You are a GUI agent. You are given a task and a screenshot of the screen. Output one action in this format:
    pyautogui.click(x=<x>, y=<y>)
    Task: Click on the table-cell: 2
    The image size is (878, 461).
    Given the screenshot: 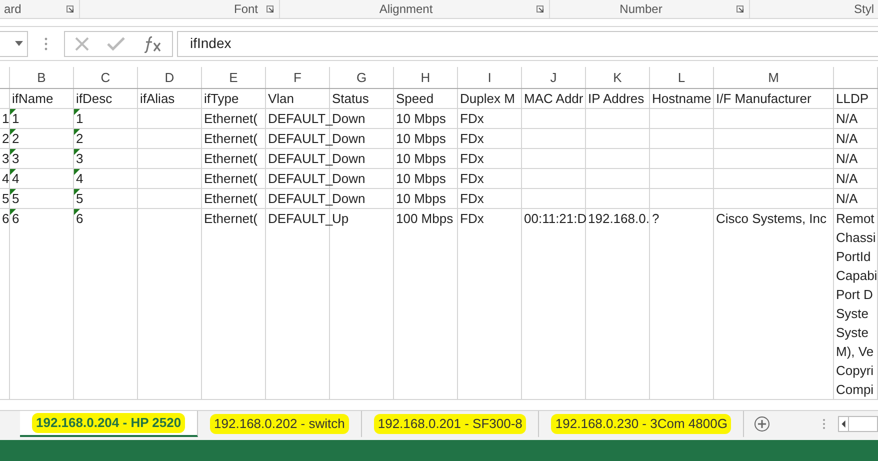 What is the action you would take?
    pyautogui.click(x=42, y=139)
    